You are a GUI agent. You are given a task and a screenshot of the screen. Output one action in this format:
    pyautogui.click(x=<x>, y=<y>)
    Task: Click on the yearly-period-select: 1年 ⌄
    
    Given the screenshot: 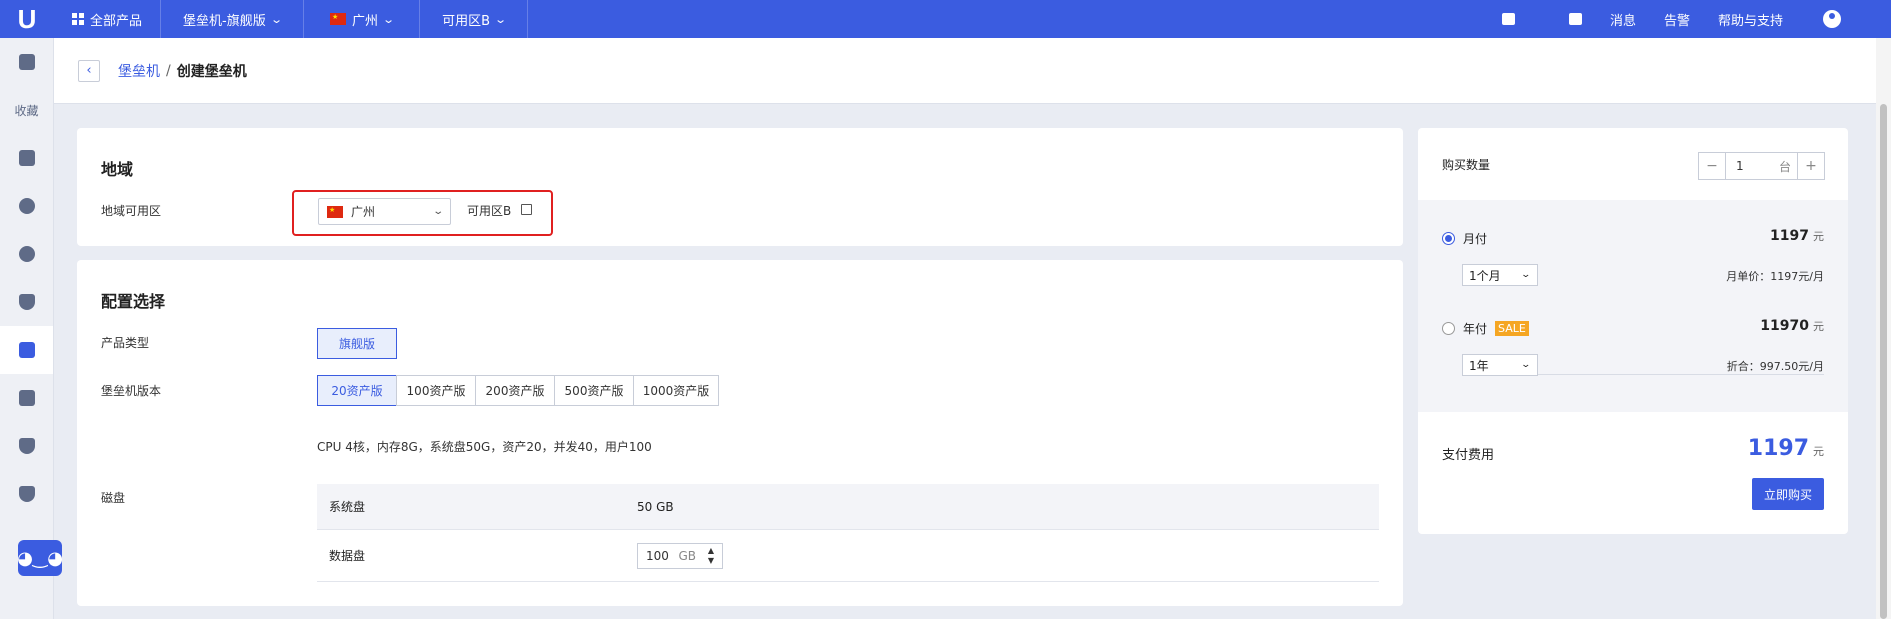 What is the action you would take?
    pyautogui.click(x=1500, y=365)
    